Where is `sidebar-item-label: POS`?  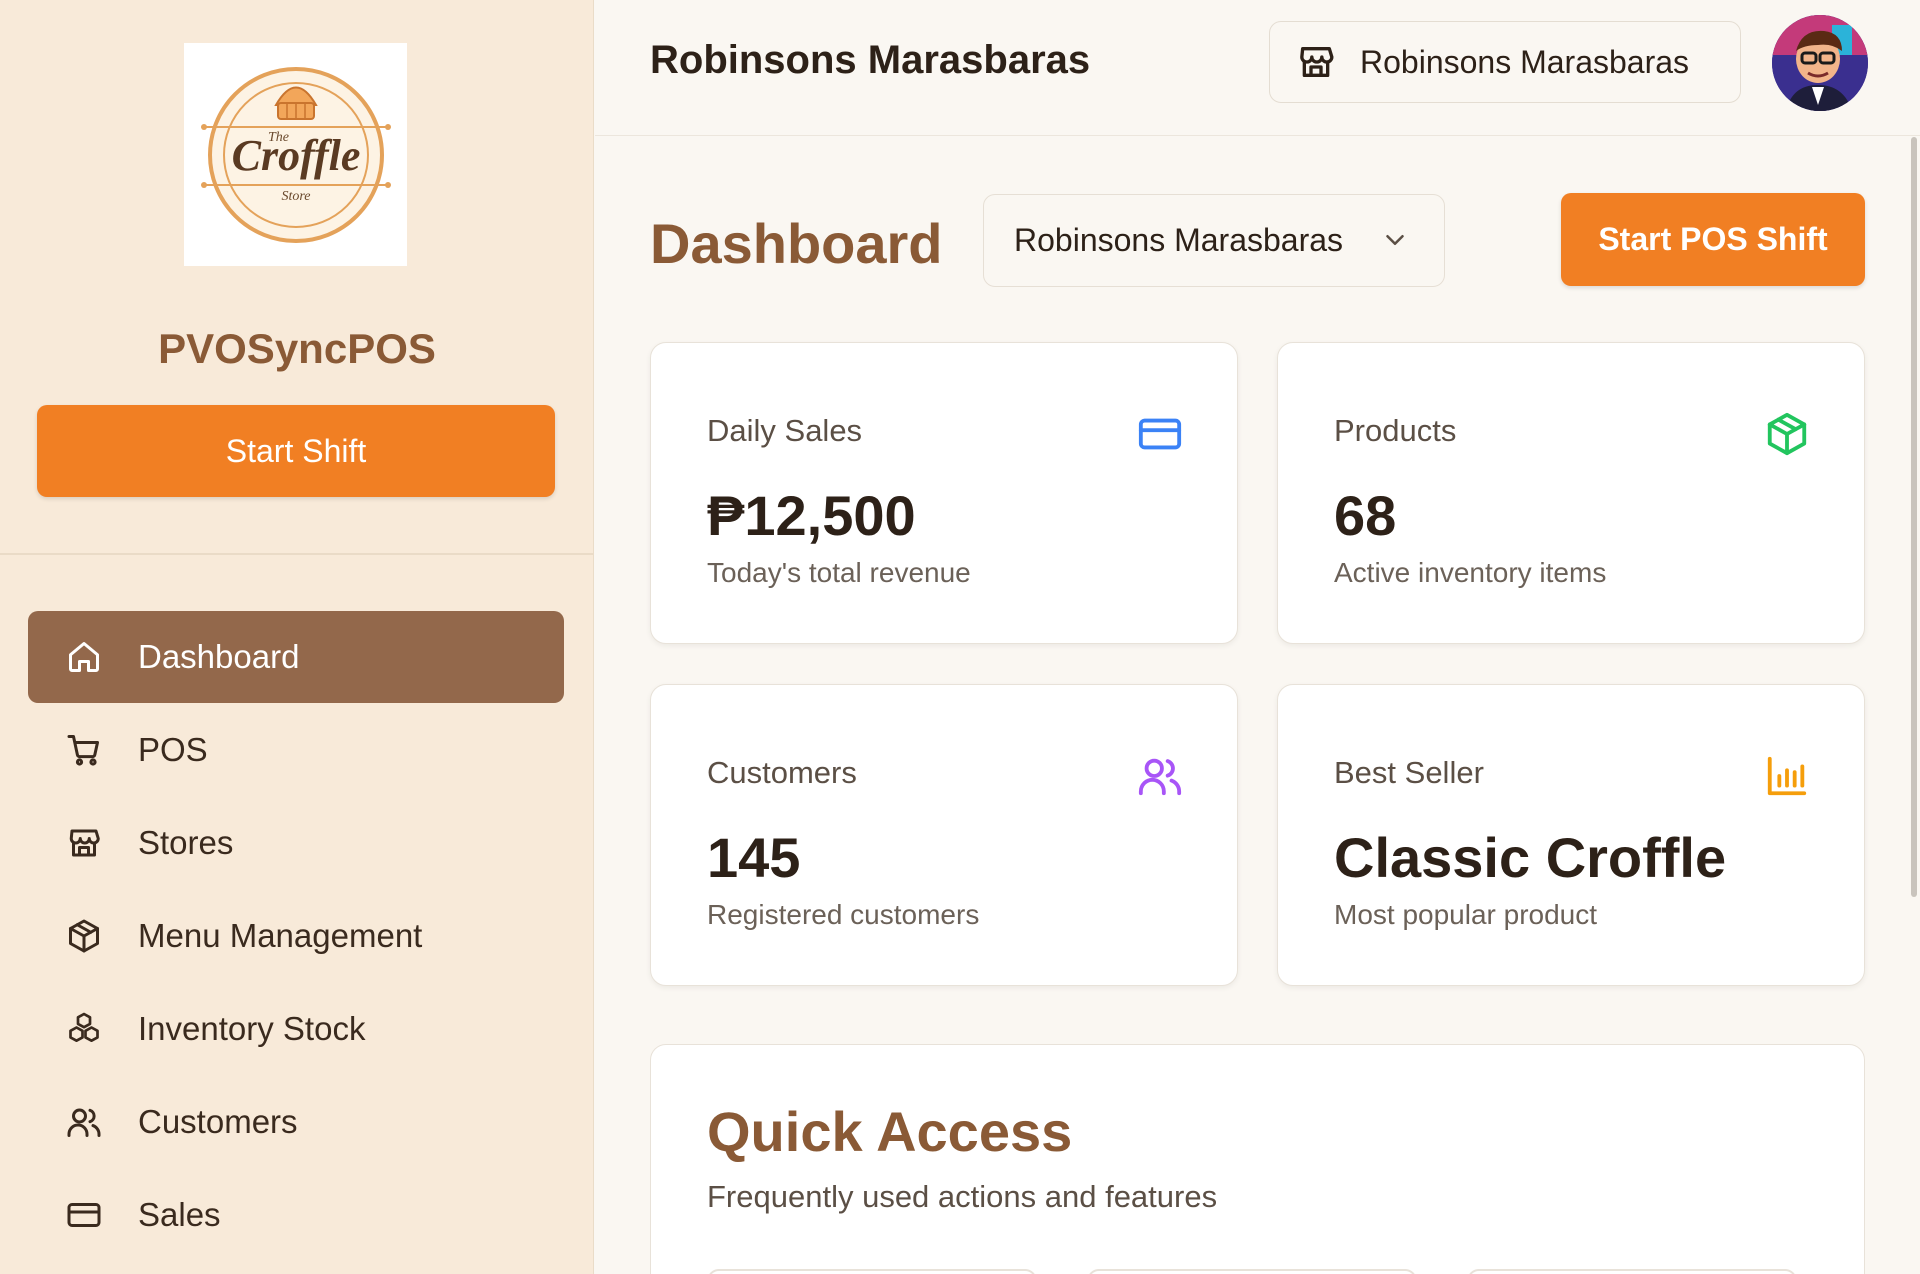
sidebar-item-label: POS is located at coordinates (173, 749).